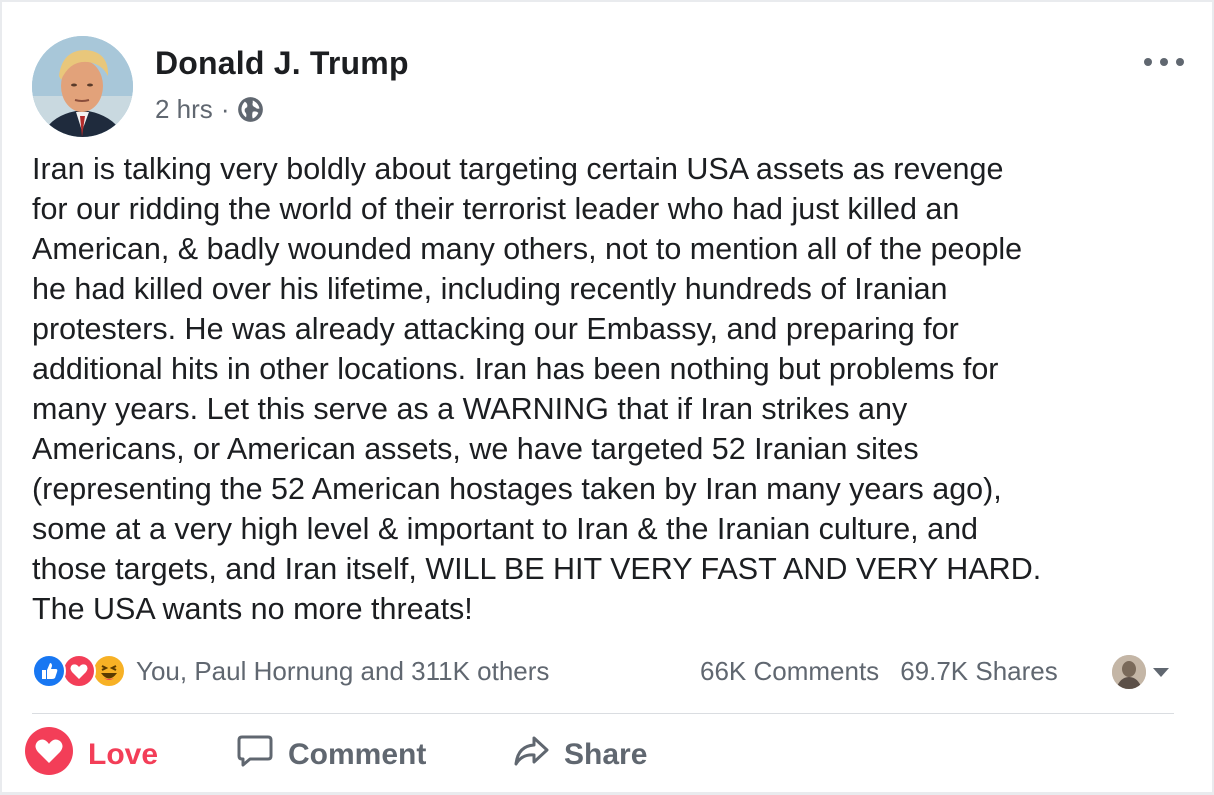 This screenshot has width=1214, height=795. Describe the element at coordinates (357, 754) in the screenshot. I see `comment-label: Comment` at that location.